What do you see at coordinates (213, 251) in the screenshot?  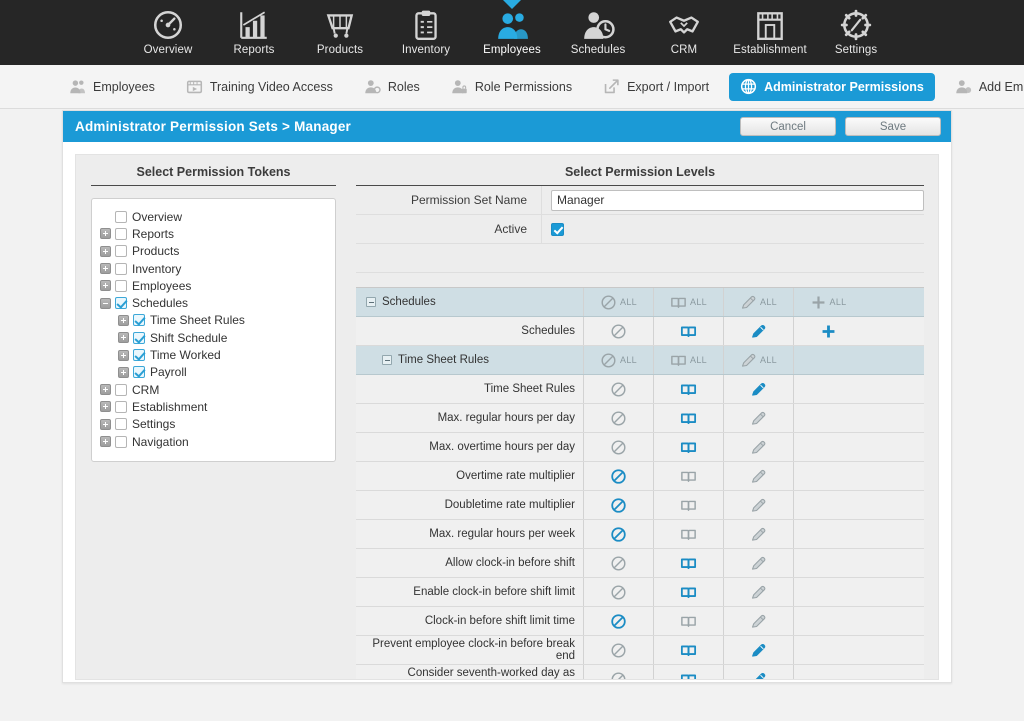 I see `token-tree-row: Products` at bounding box center [213, 251].